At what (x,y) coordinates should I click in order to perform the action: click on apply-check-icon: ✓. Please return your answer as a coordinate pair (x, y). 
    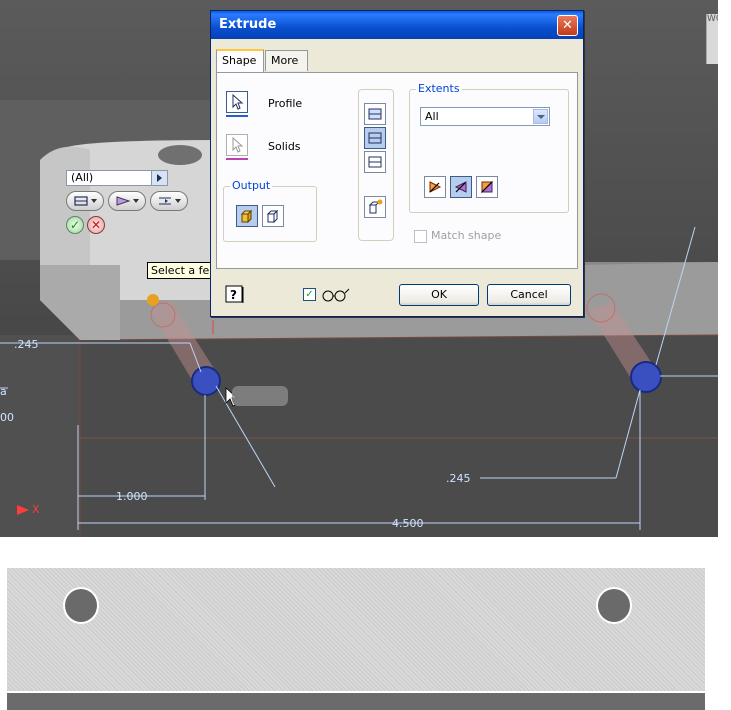
    Looking at the image, I should click on (75, 225).